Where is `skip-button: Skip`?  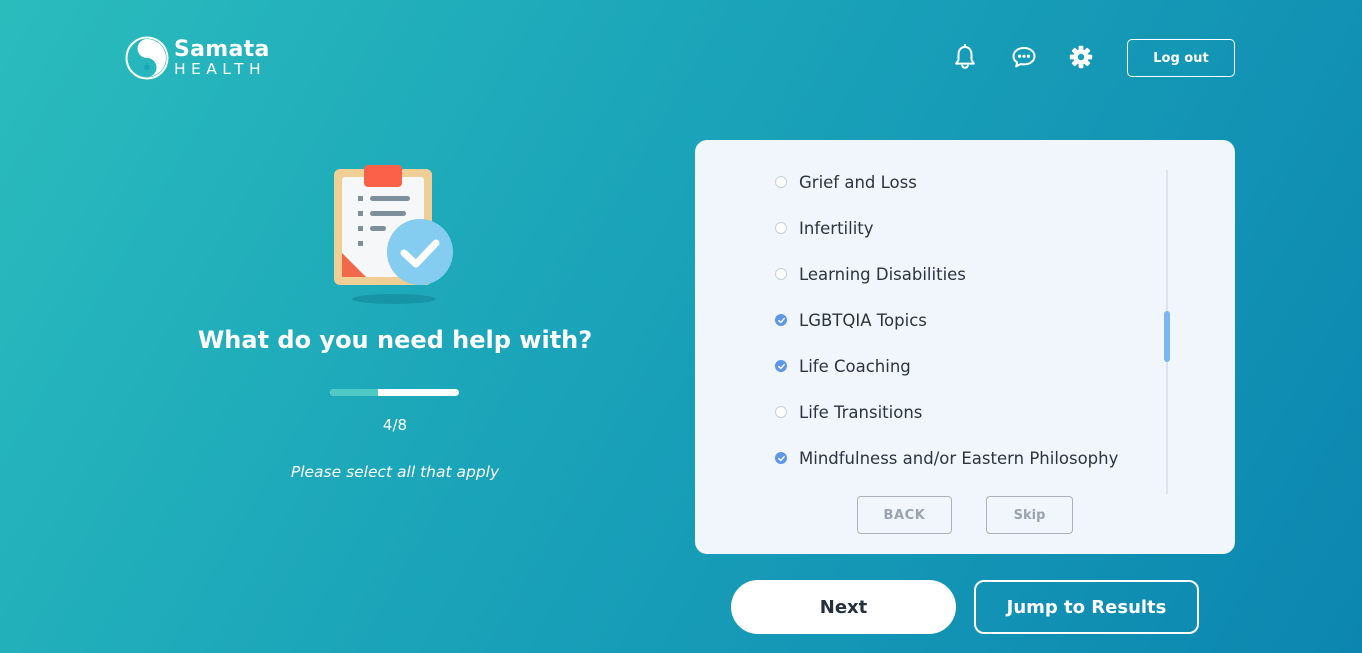 skip-button: Skip is located at coordinates (1029, 515).